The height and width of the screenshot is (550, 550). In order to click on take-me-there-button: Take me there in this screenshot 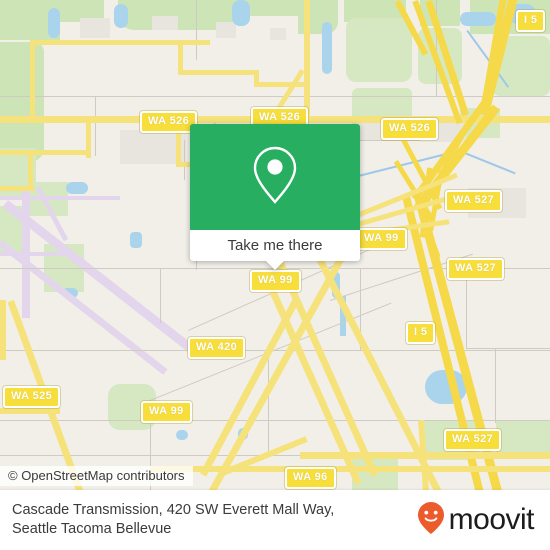, I will do `click(275, 245)`.